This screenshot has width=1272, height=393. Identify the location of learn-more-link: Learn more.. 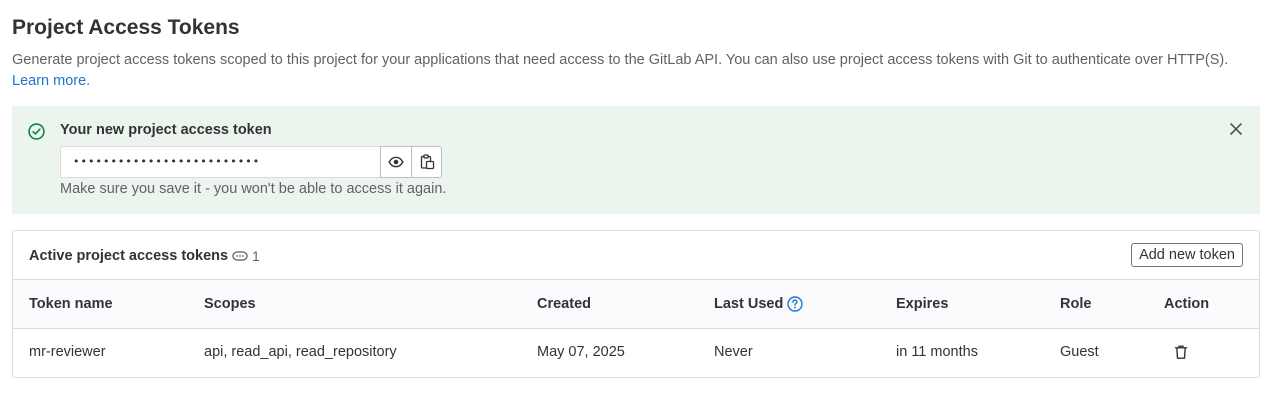
(51, 81).